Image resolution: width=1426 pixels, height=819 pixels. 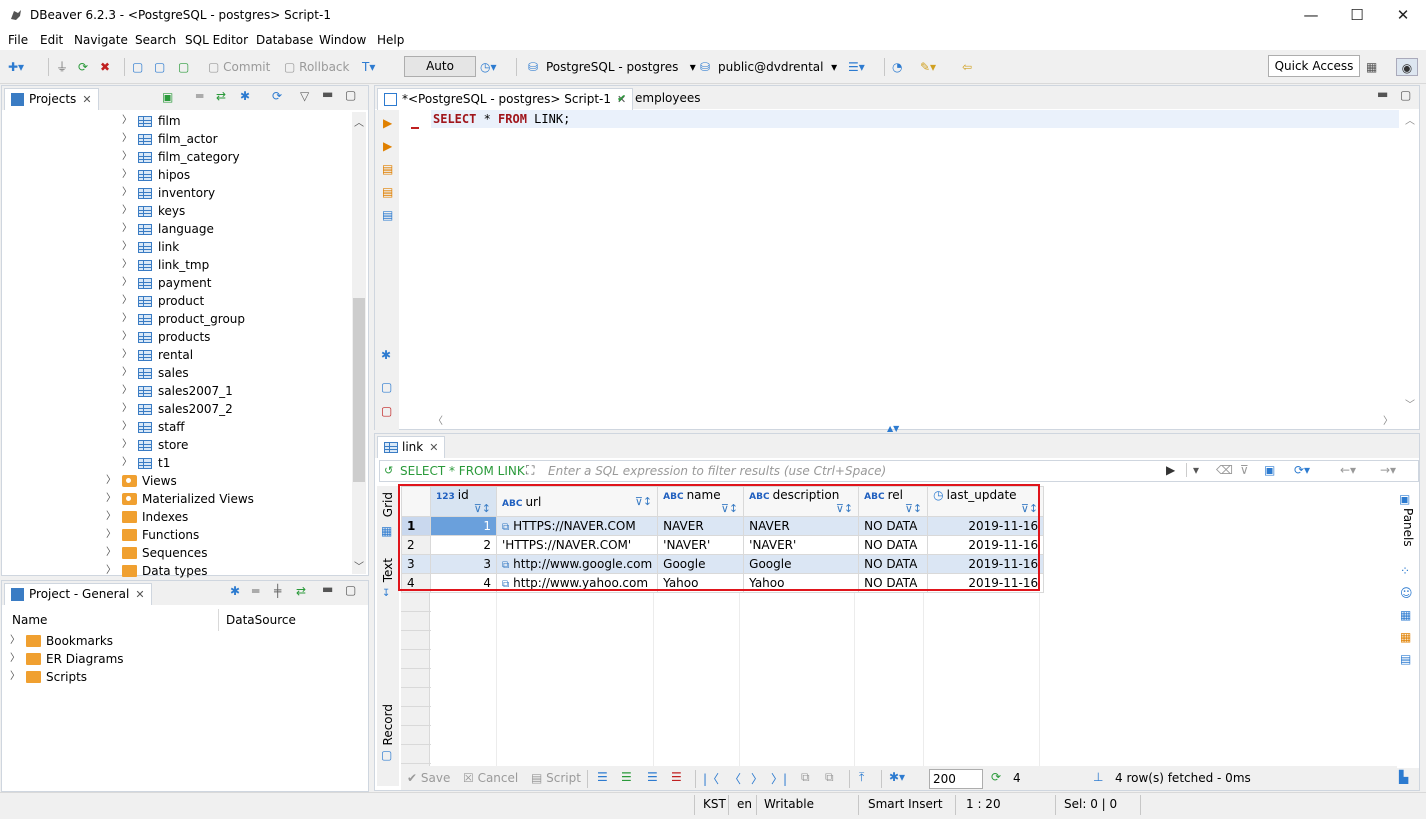 What do you see at coordinates (1388, 470) in the screenshot?
I see `forward-icon: →▾` at bounding box center [1388, 470].